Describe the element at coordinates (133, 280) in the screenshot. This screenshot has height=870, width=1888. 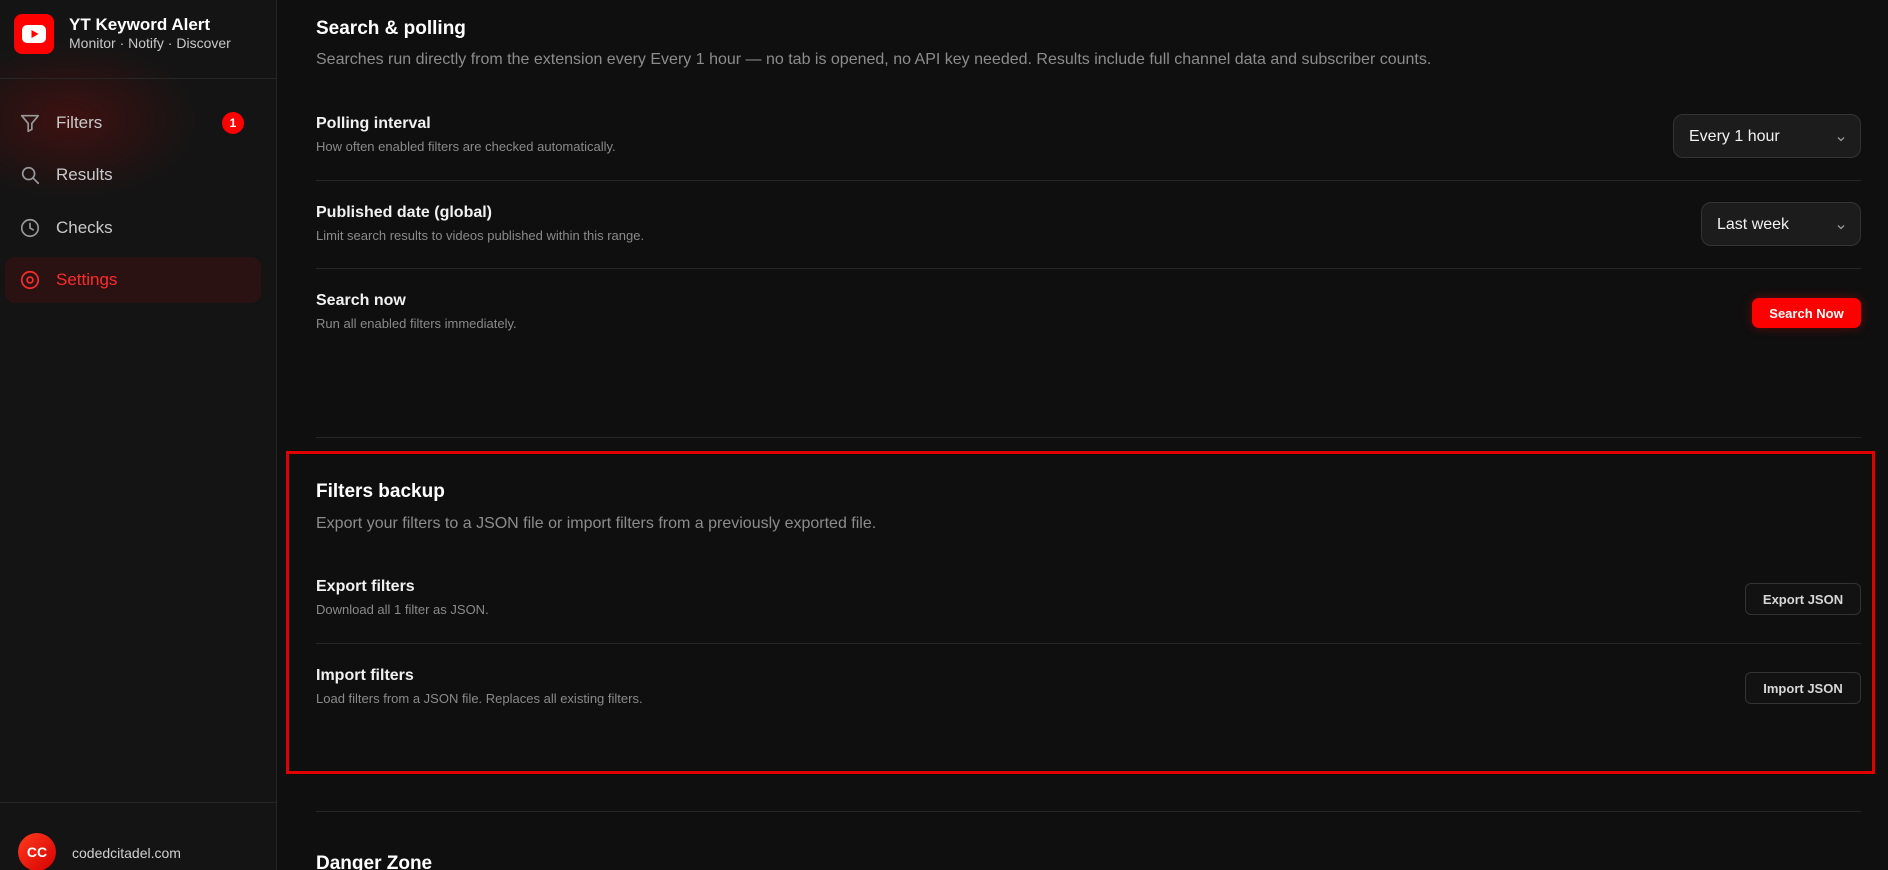
I see `sidebar-item-settings: Settings` at that location.